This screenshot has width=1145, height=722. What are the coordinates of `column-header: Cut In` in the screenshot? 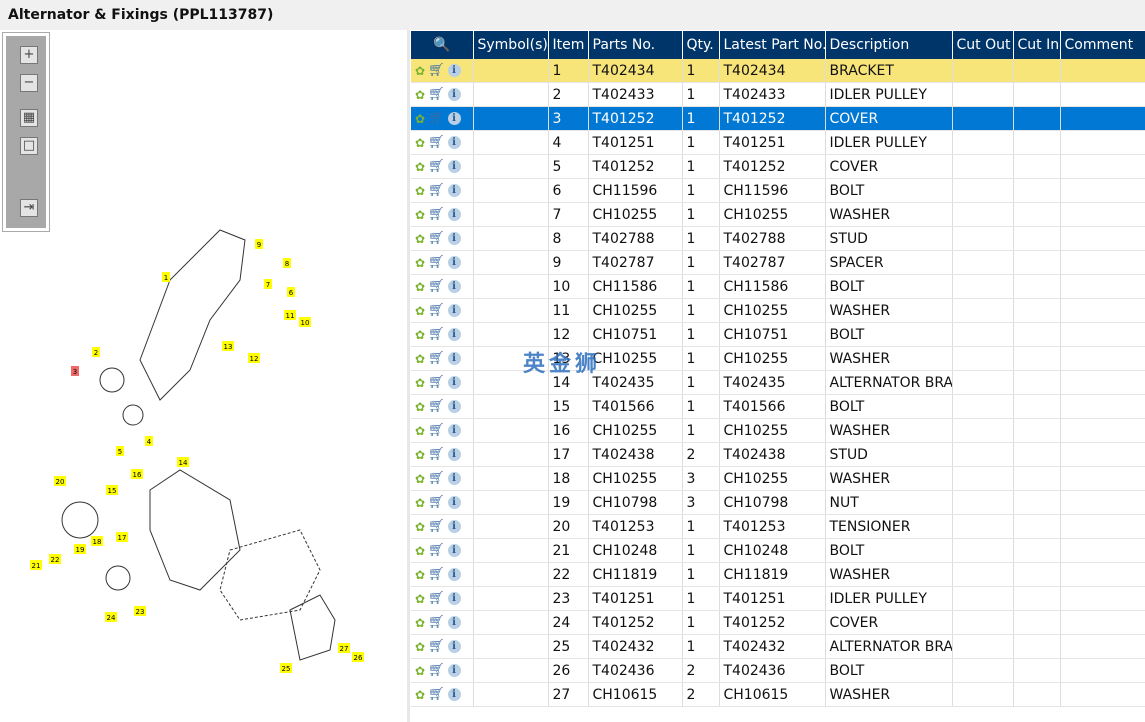 It's located at (1037, 45).